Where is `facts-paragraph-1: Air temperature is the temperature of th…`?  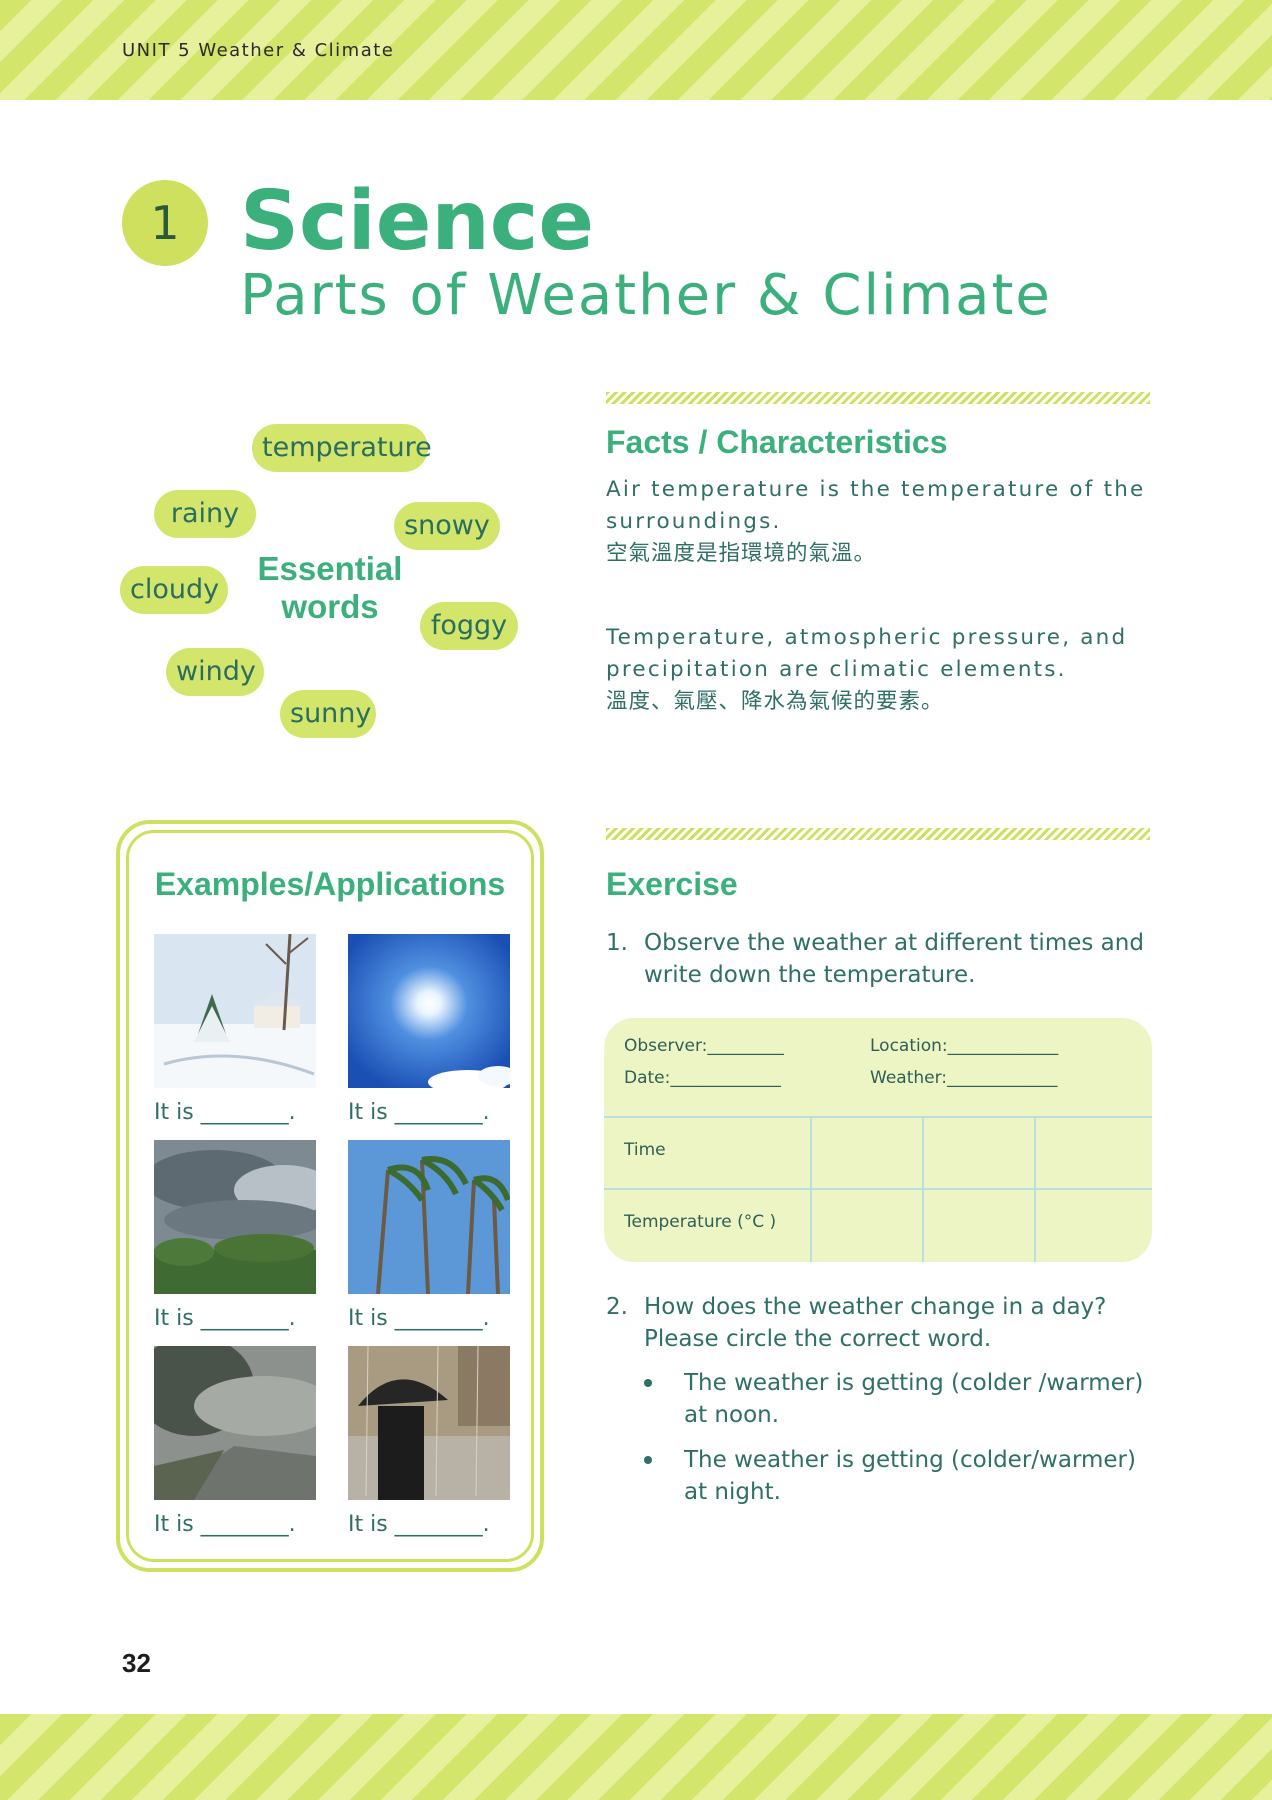
facts-paragraph-1: Air temperature is the temperature of th… is located at coordinates (880, 522).